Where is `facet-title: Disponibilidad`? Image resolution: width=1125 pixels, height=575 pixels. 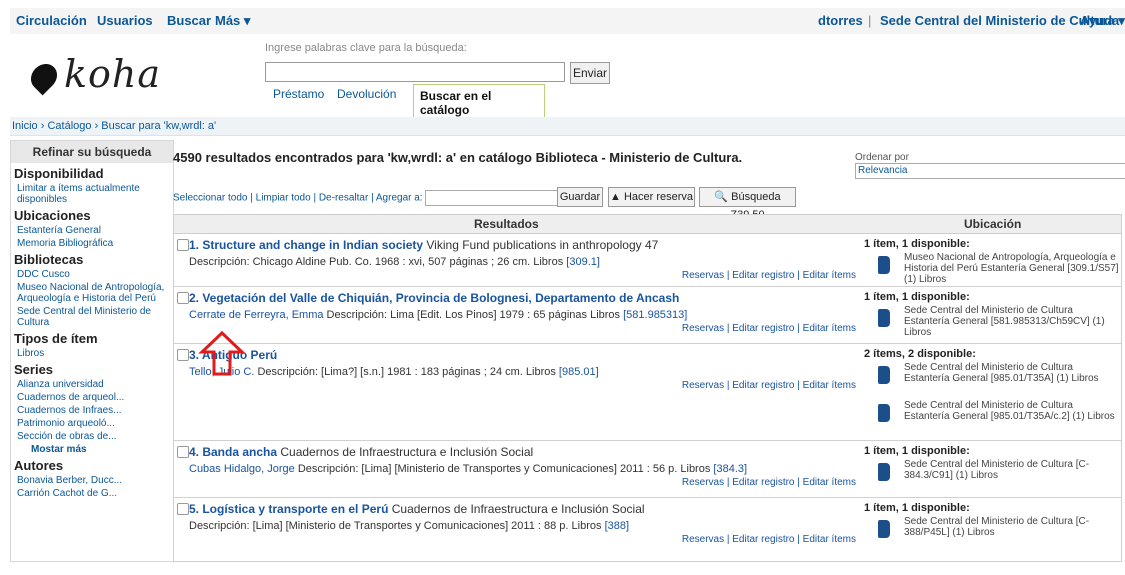 facet-title: Disponibilidad is located at coordinates (59, 173).